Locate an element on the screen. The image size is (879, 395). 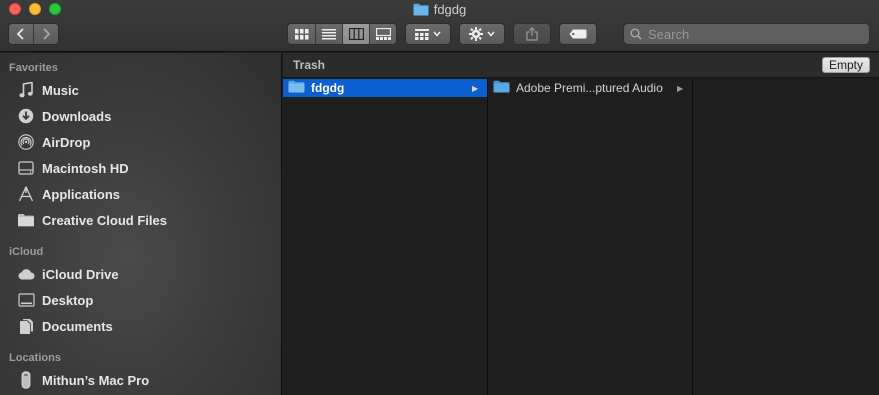
sidebar-item-applications: Applications is located at coordinates (68, 194).